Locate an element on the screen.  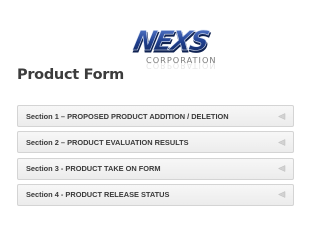
page-title: Product Form is located at coordinates (70, 75).